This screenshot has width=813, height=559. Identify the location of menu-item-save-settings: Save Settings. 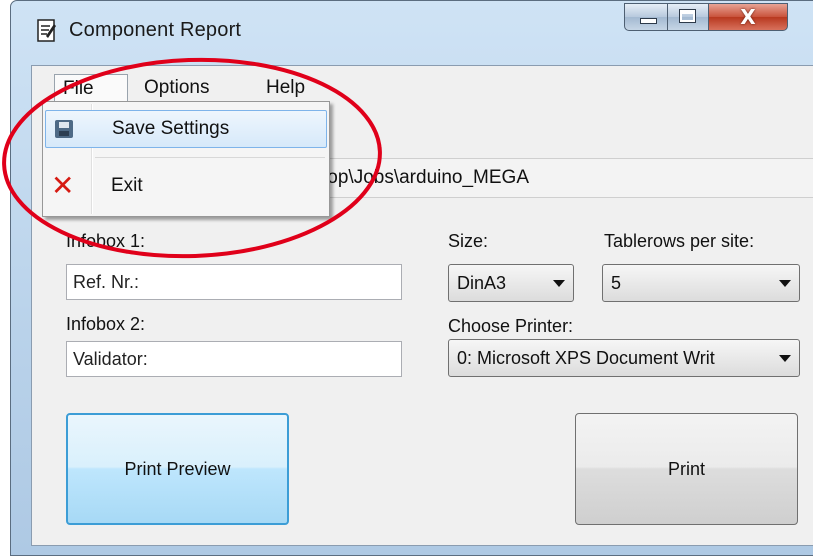
(186, 129).